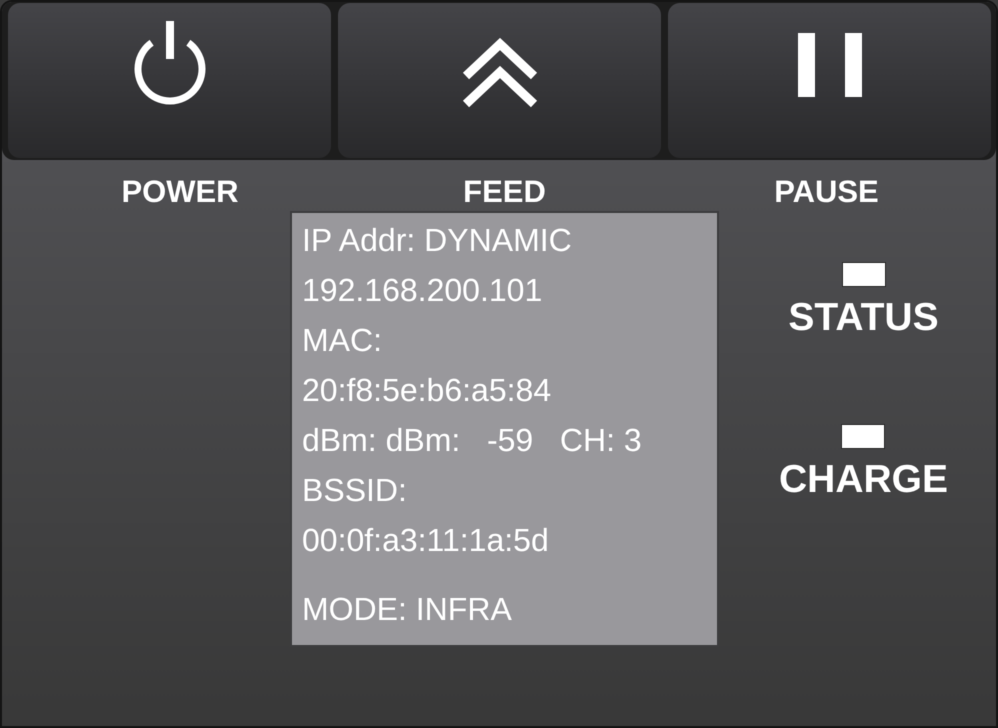  Describe the element at coordinates (500, 73) in the screenshot. I see `double-chevron-up-icon` at that location.